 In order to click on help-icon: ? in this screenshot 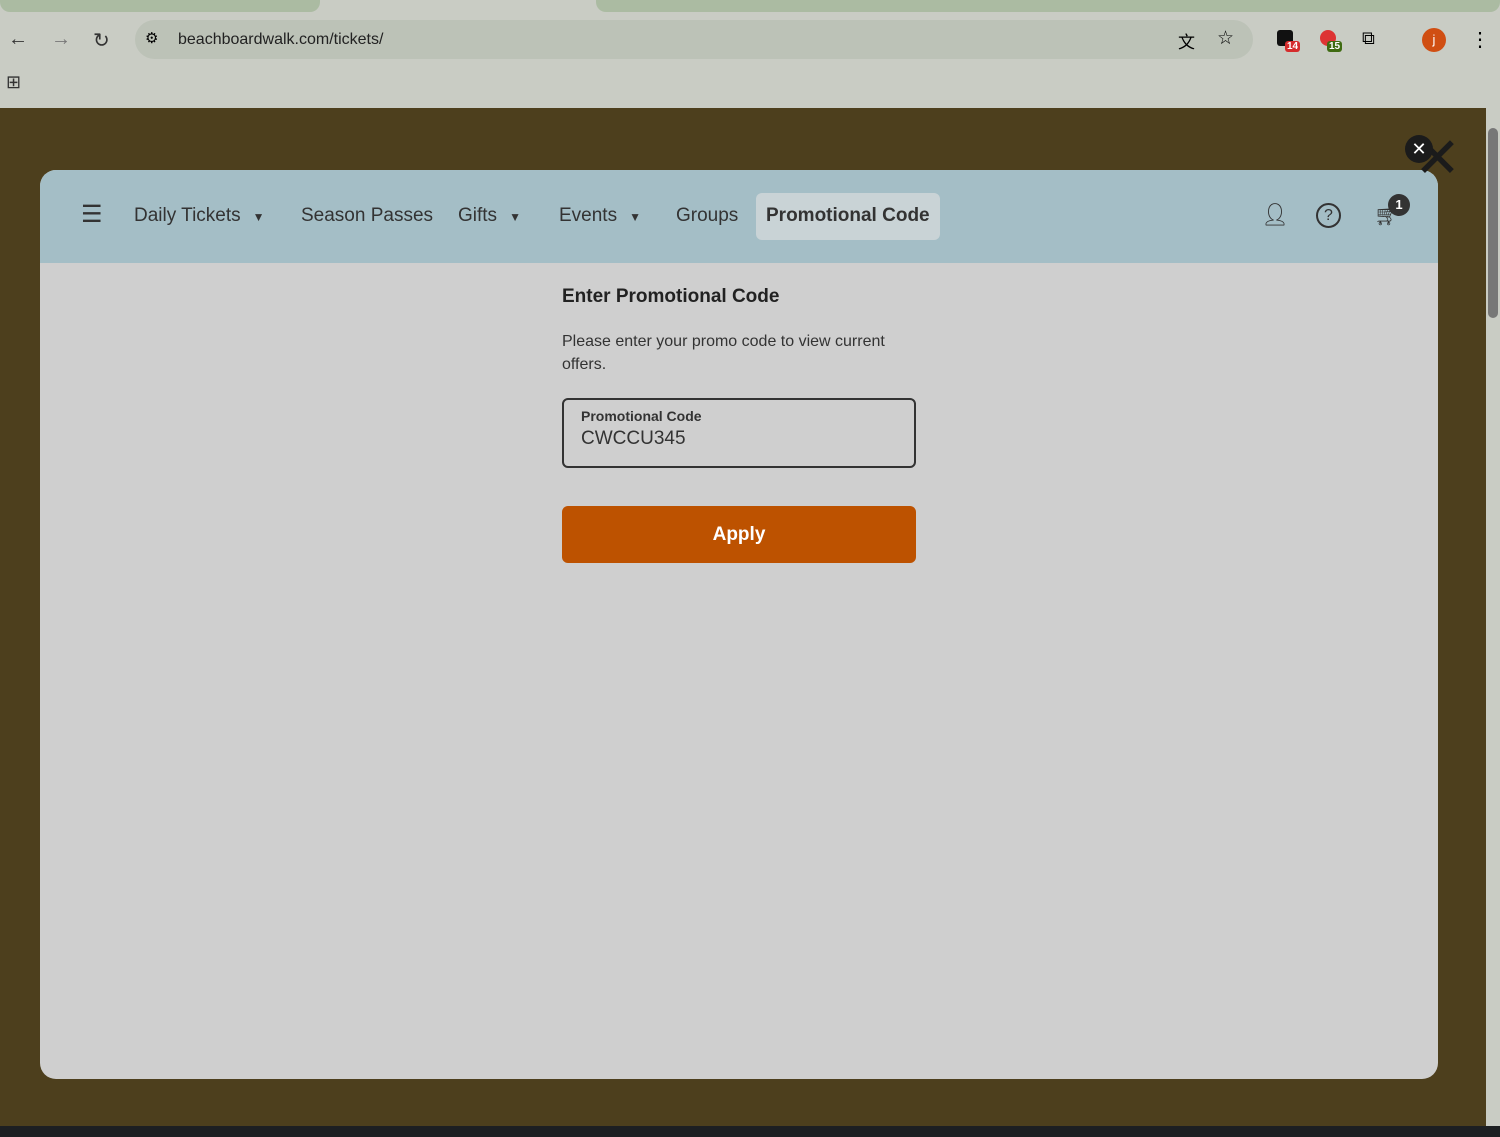, I will do `click(1328, 215)`.